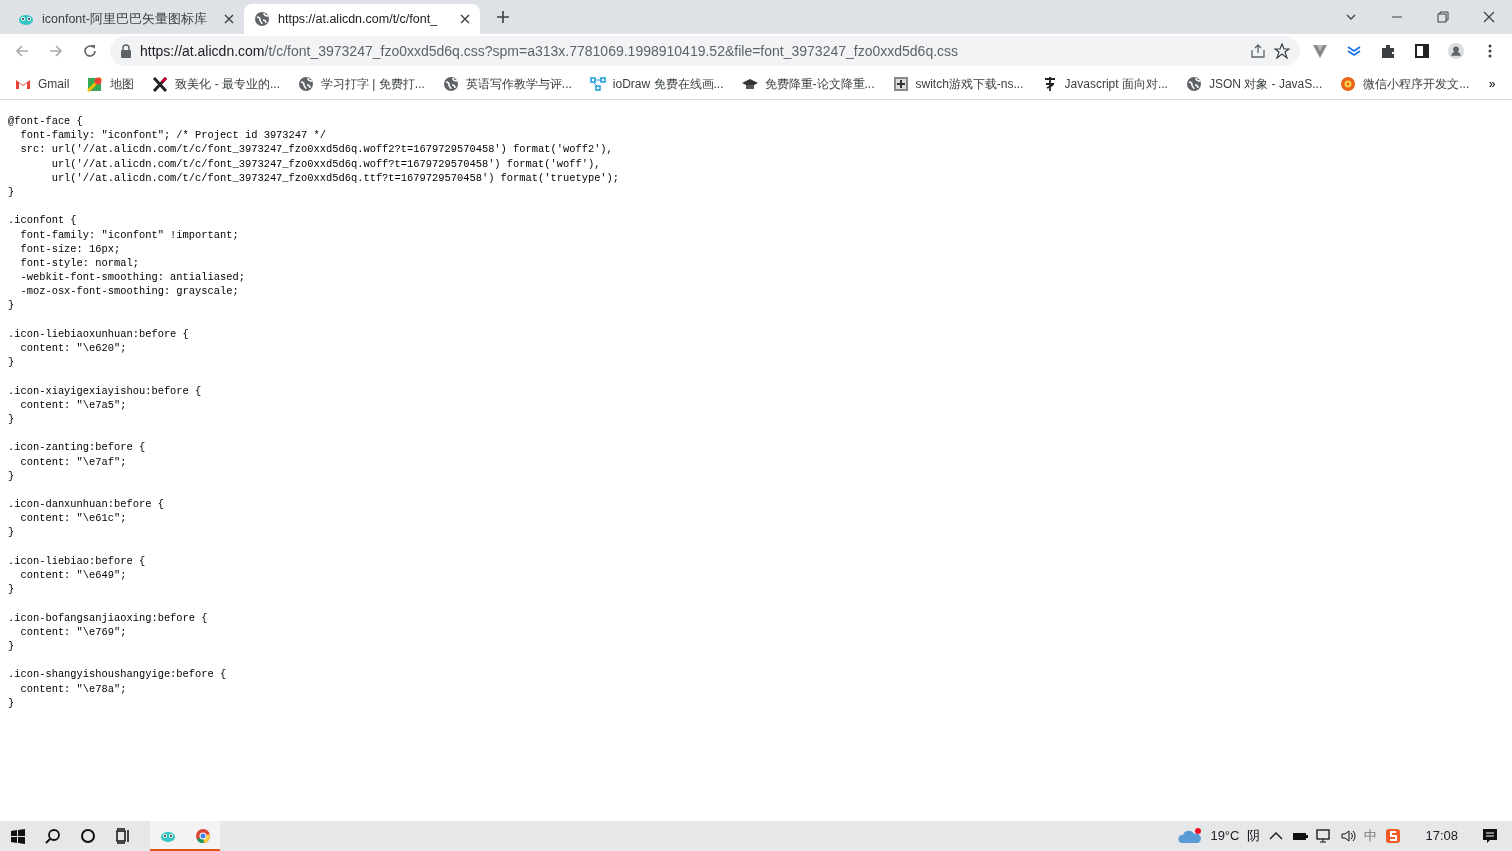  Describe the element at coordinates (1371, 836) in the screenshot. I see `input-method-indicator: 中` at that location.